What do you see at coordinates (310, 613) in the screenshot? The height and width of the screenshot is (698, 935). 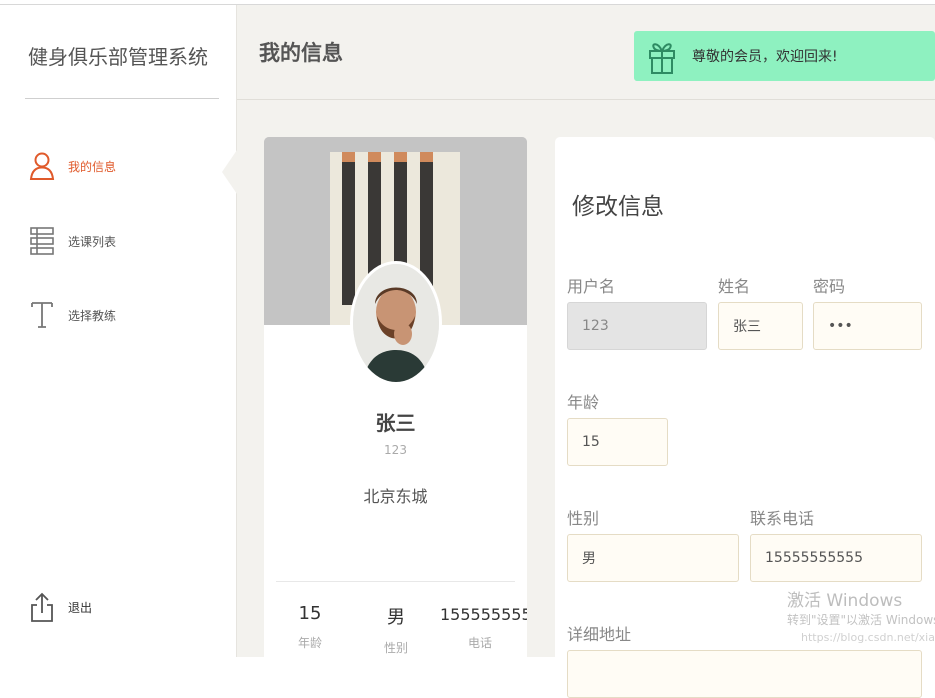 I see `stat-value: 15` at bounding box center [310, 613].